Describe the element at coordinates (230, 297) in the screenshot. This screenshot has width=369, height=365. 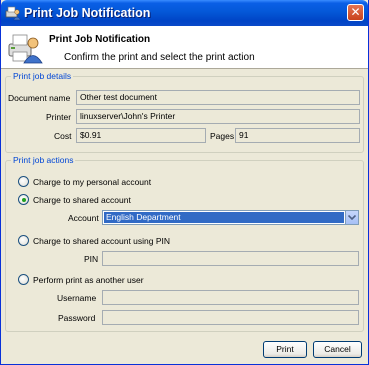
I see `username-field` at that location.